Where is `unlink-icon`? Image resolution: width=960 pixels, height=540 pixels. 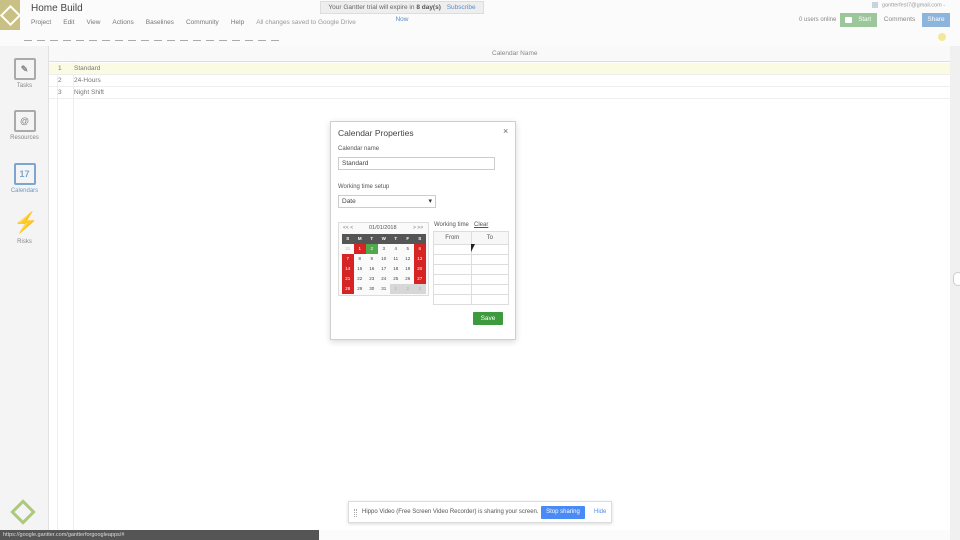 unlink-icon is located at coordinates (184, 38).